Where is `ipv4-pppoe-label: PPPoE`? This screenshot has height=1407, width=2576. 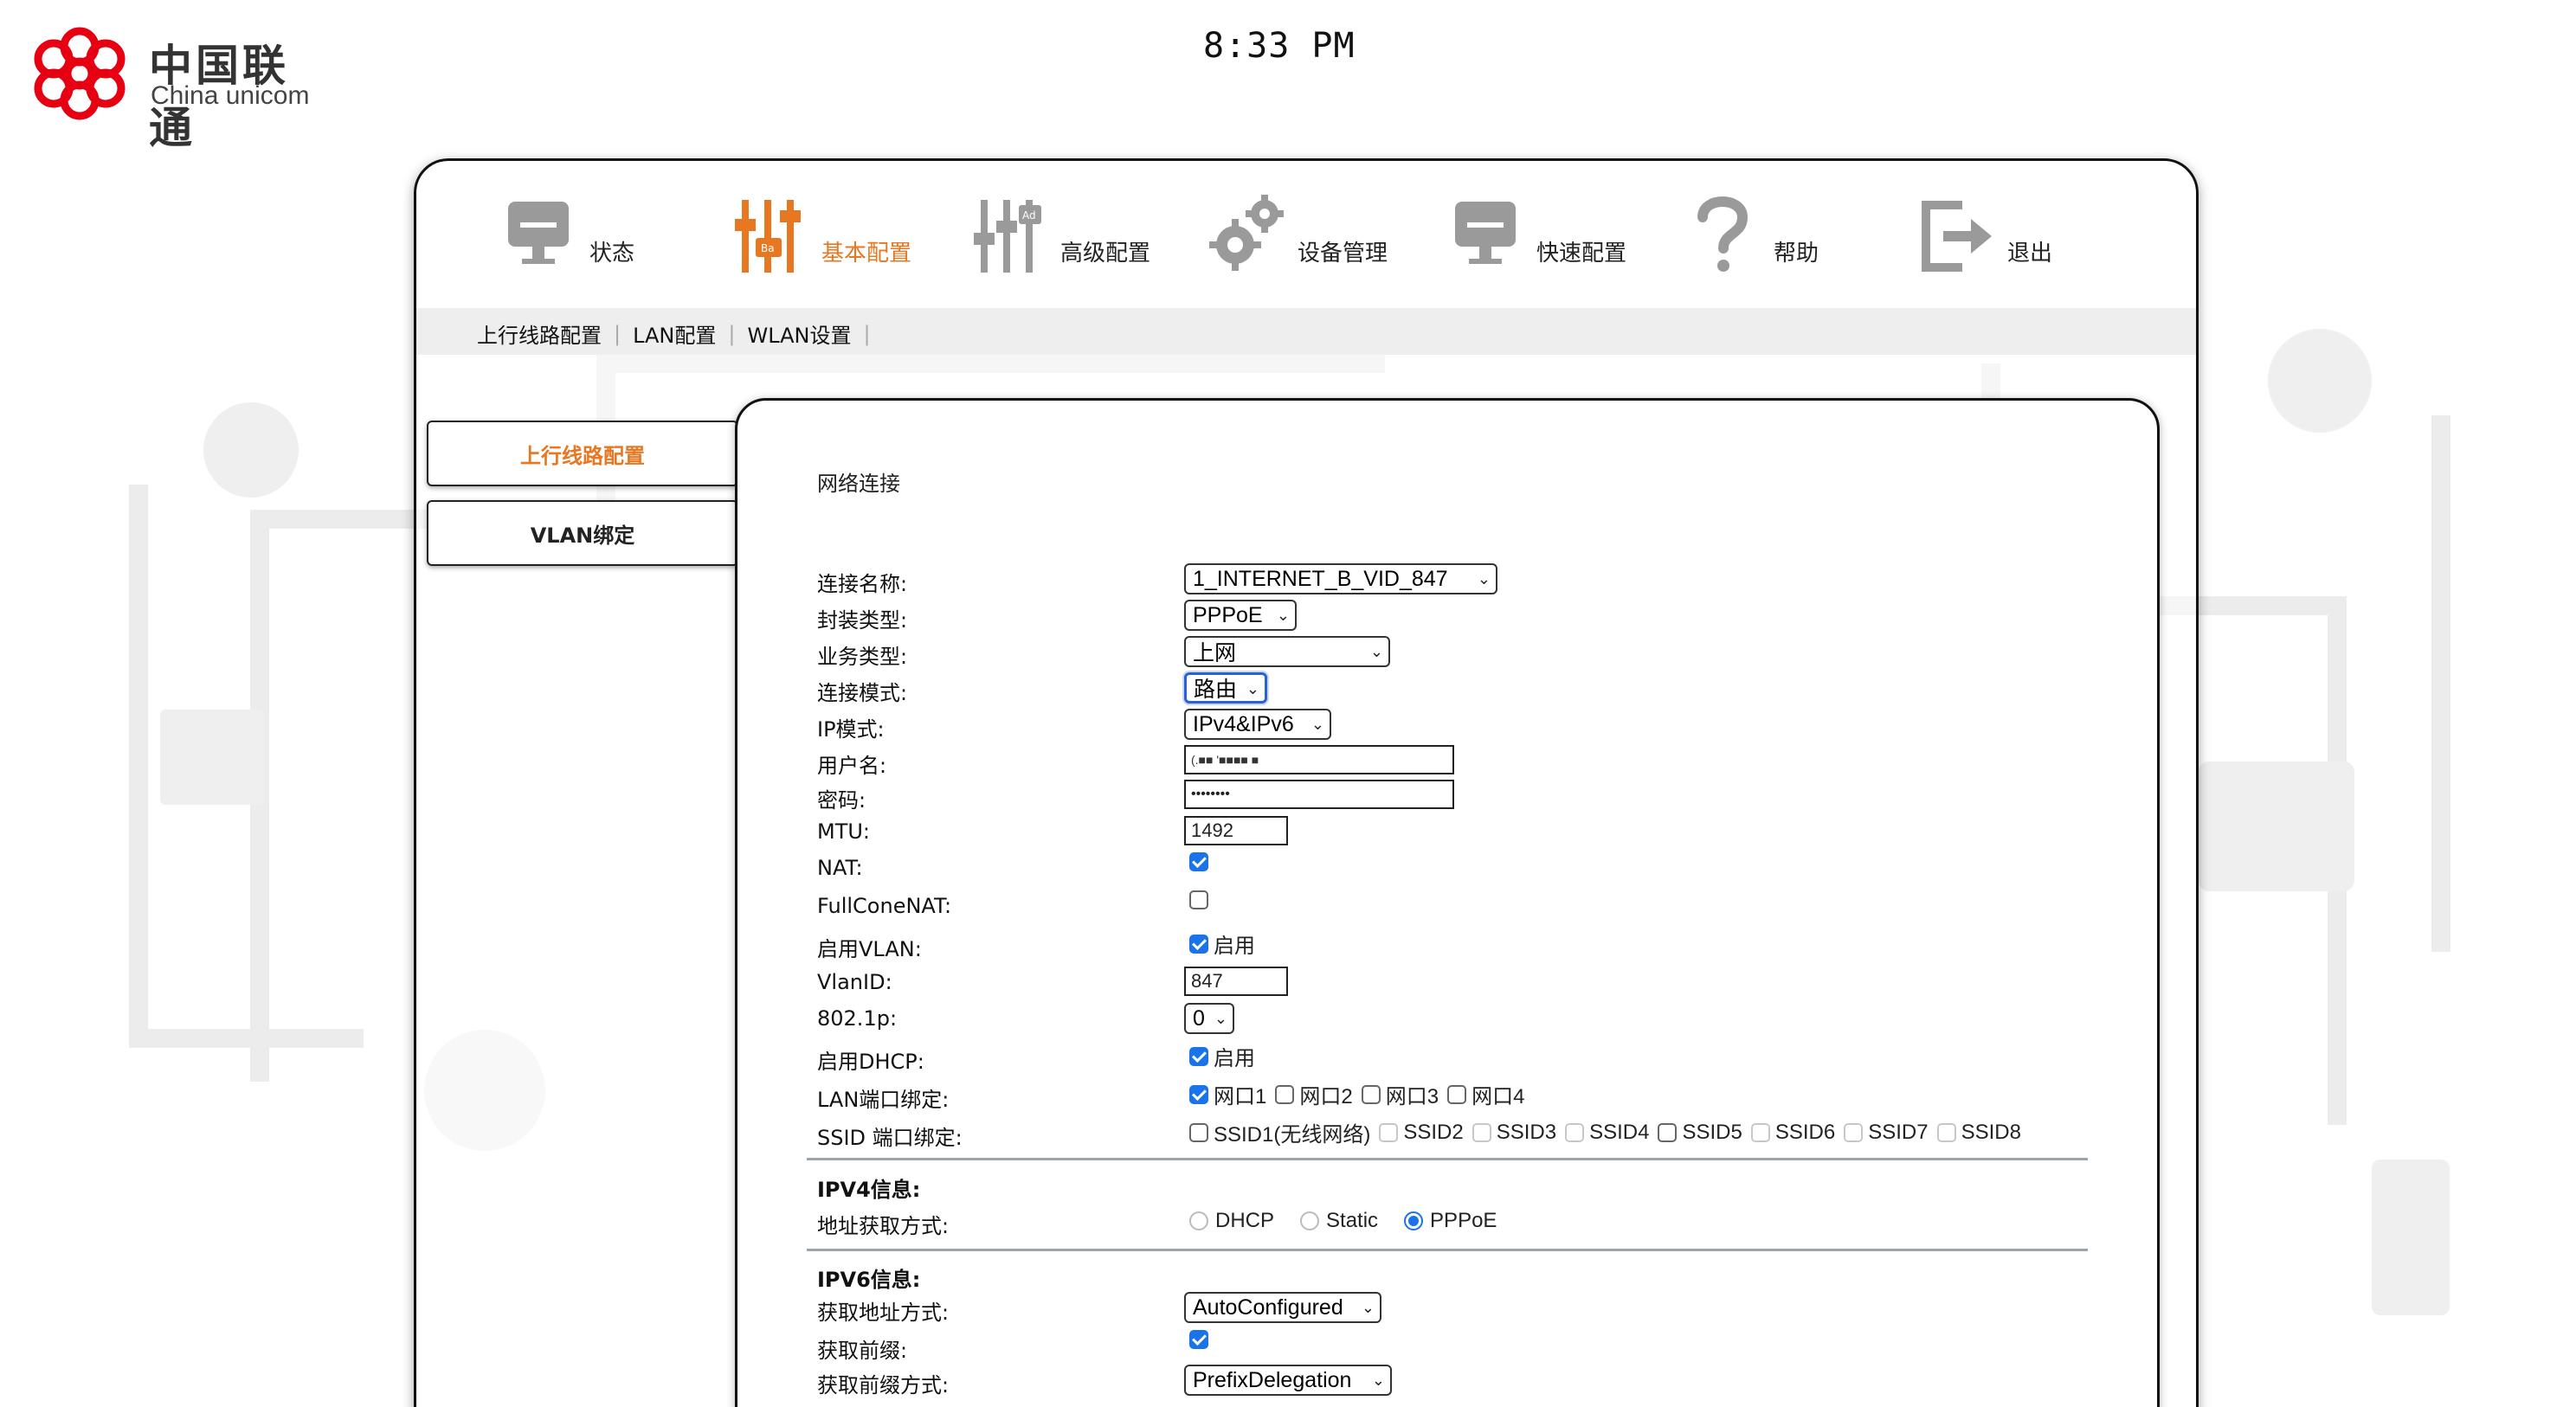 ipv4-pppoe-label: PPPoE is located at coordinates (1463, 1220).